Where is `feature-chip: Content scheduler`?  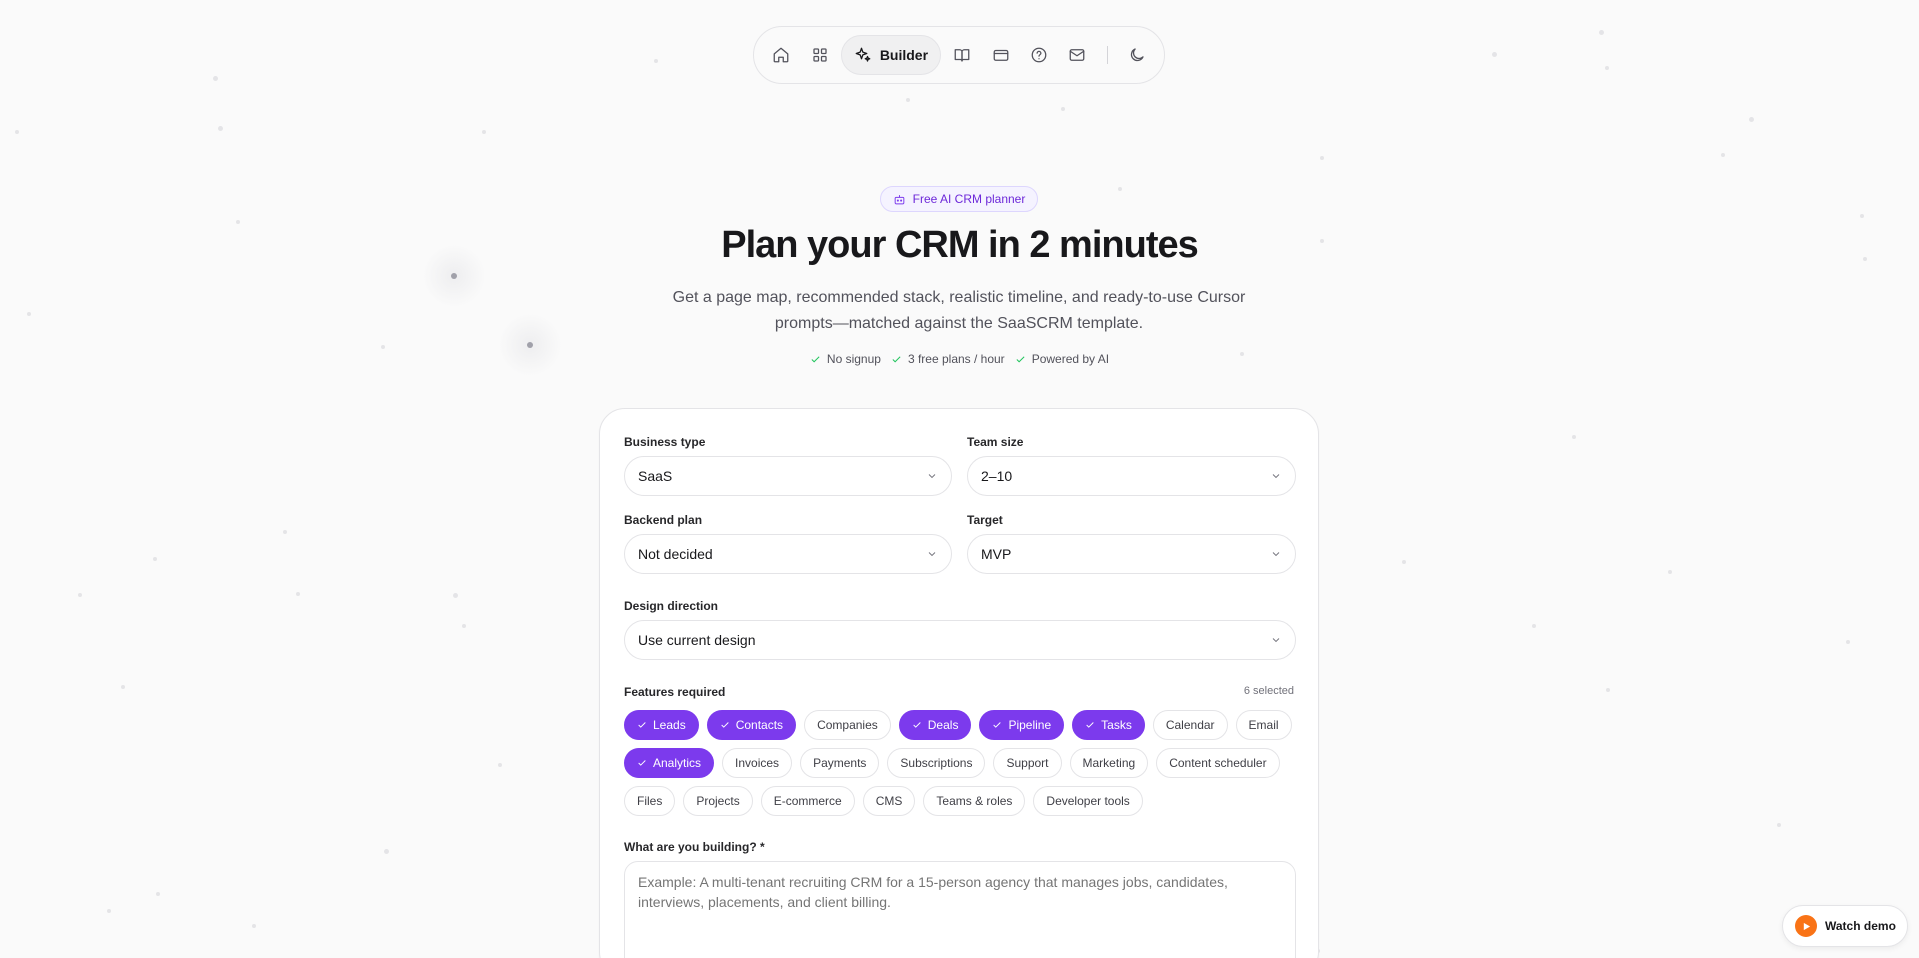 feature-chip: Content scheduler is located at coordinates (1218, 763).